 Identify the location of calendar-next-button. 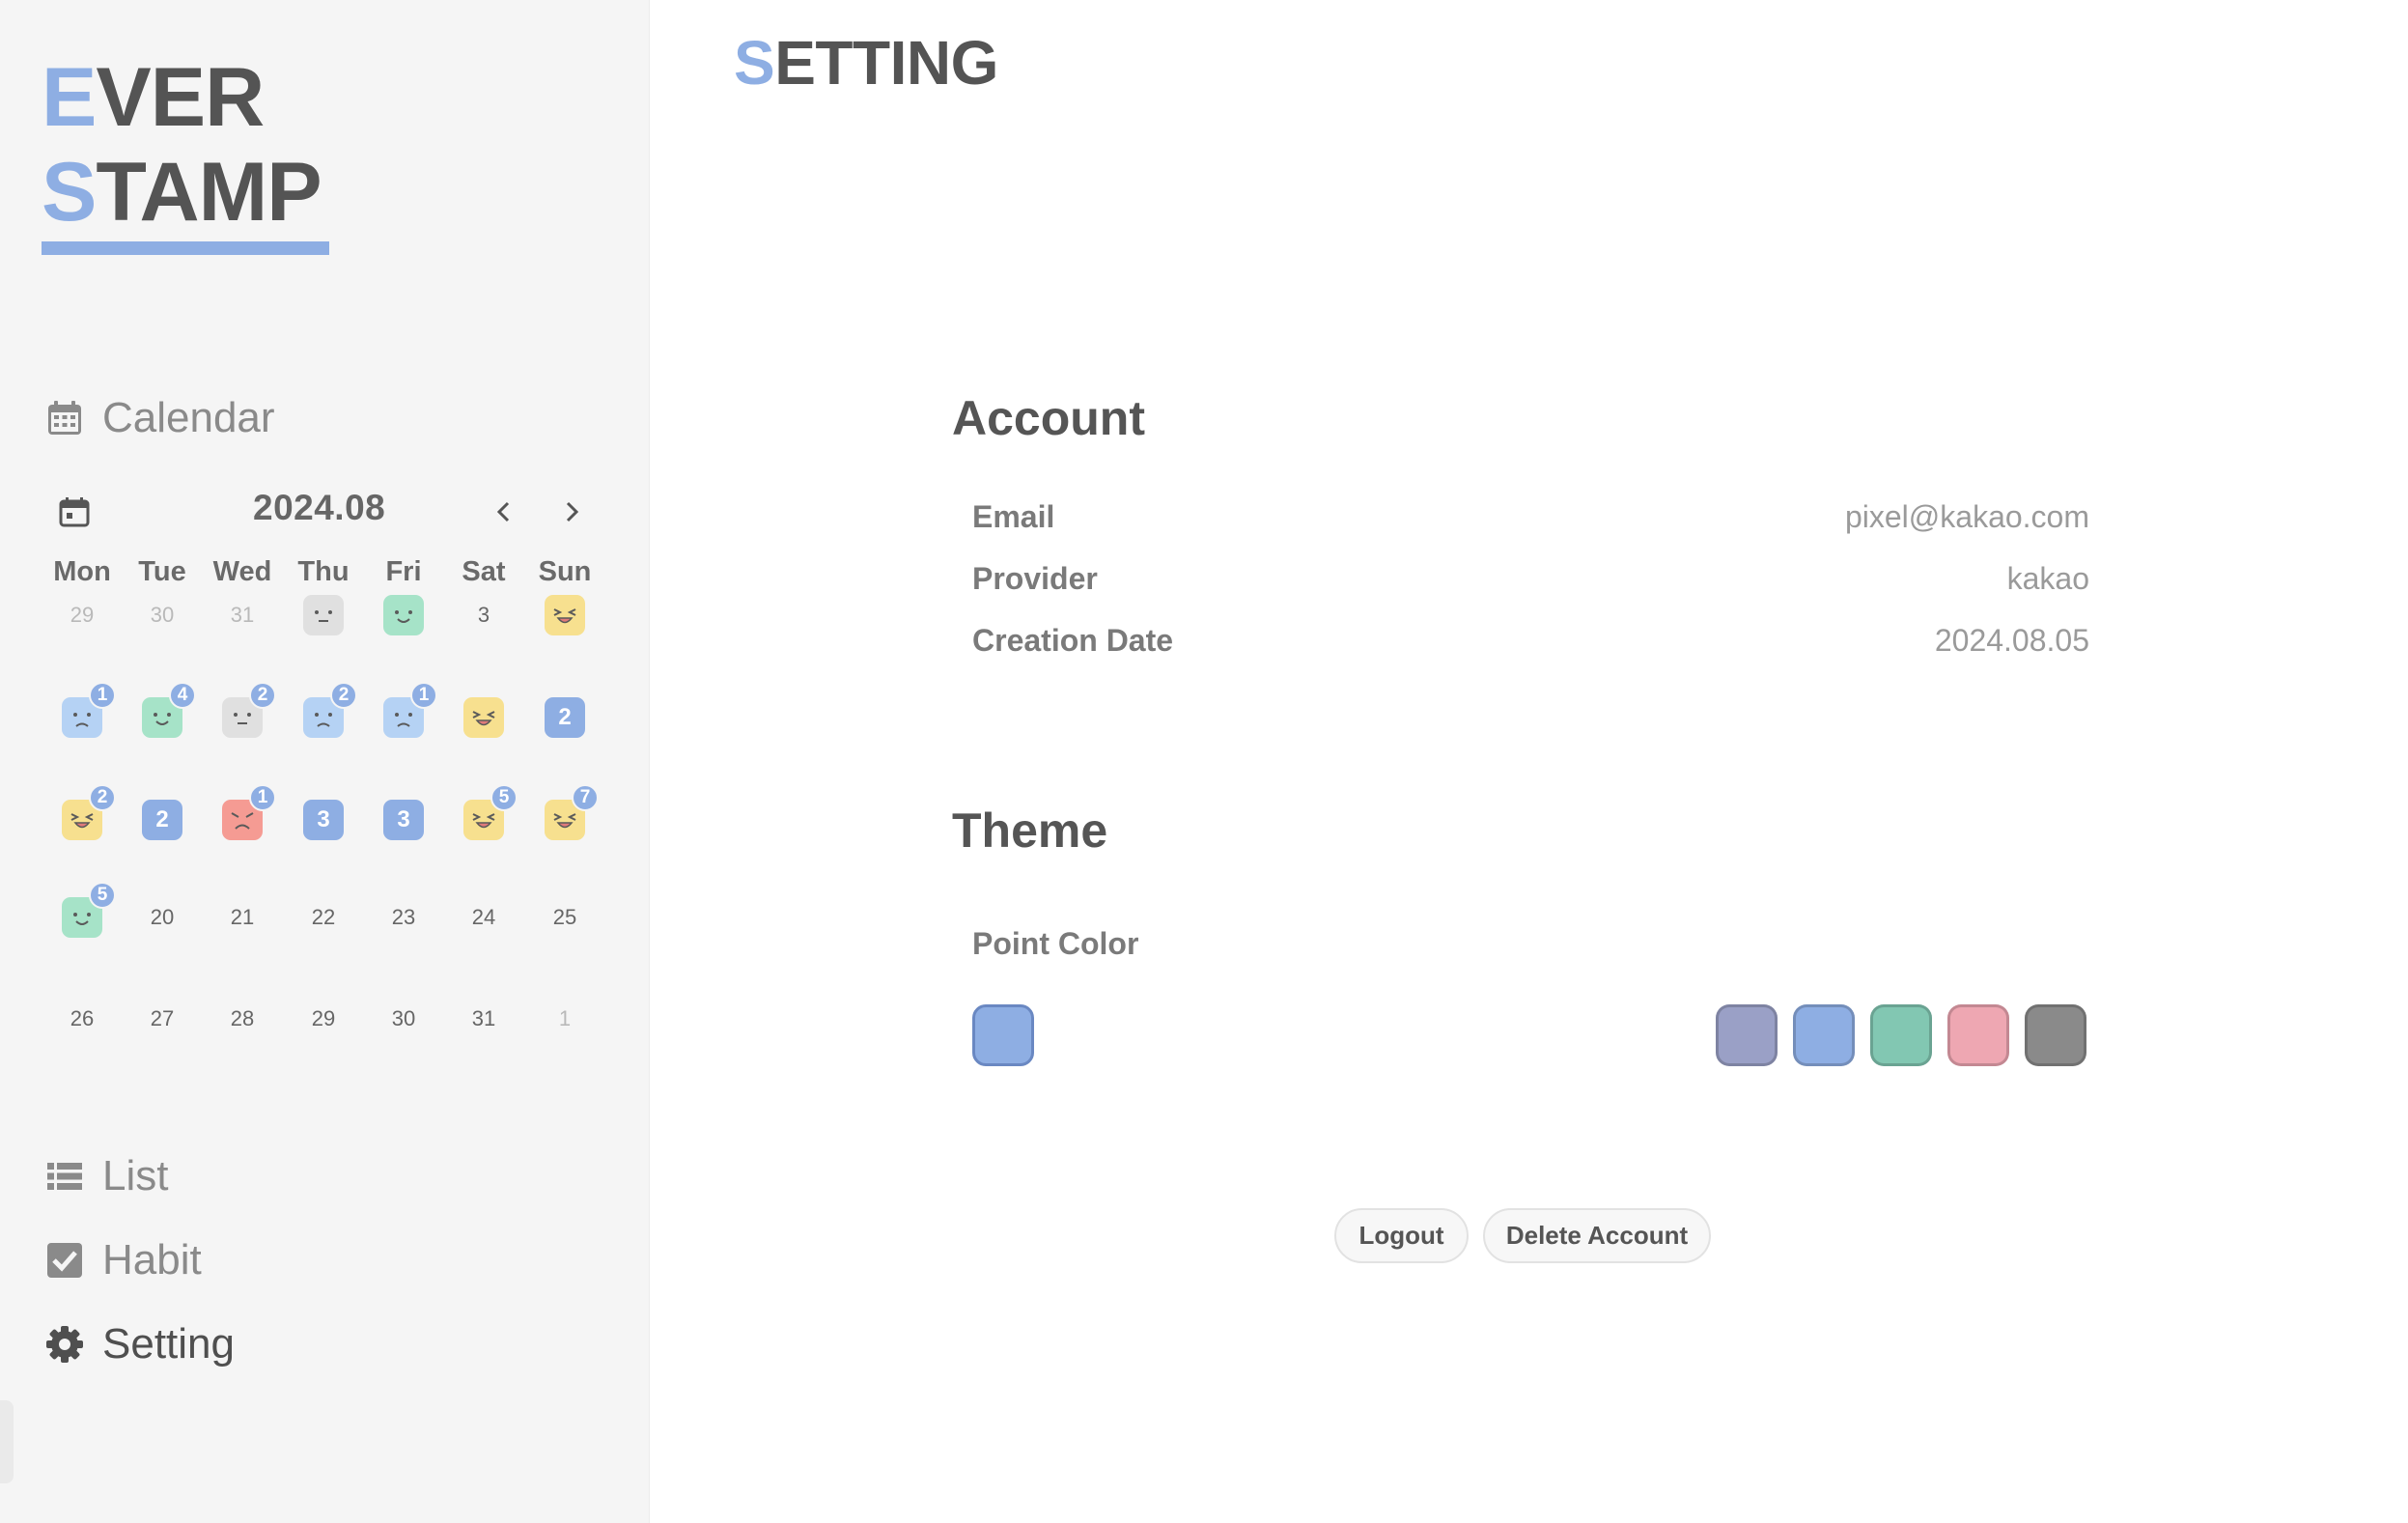
(572, 512).